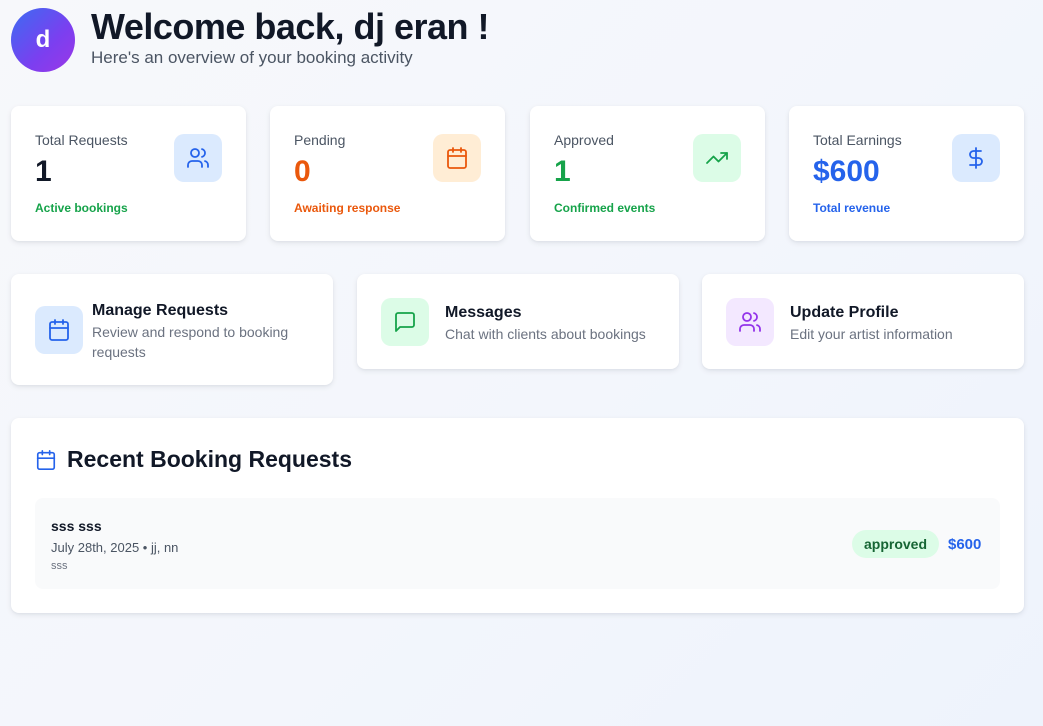 The image size is (1043, 726). I want to click on stat-card-pending: Pending 0 Awaiting response, so click(387, 173).